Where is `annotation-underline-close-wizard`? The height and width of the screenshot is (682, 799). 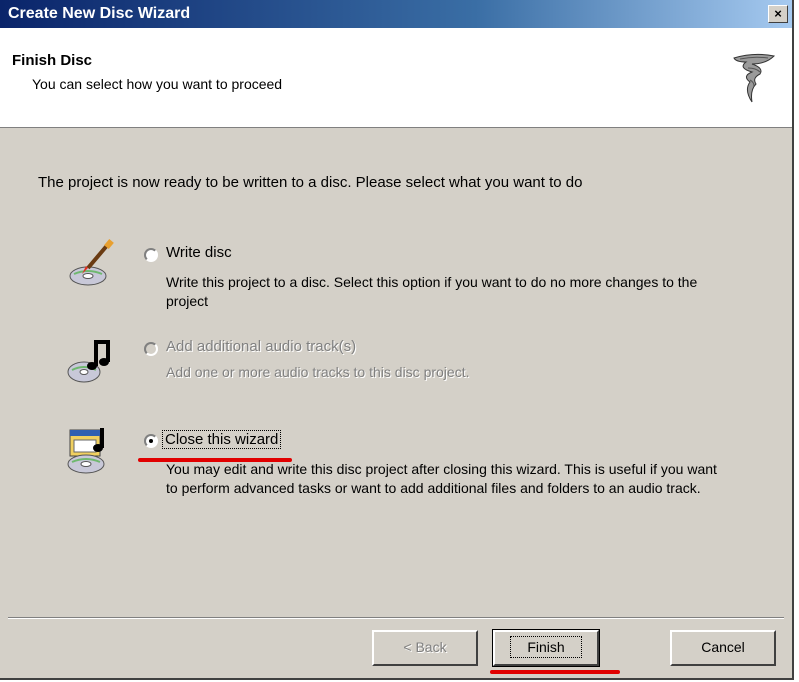 annotation-underline-close-wizard is located at coordinates (215, 460).